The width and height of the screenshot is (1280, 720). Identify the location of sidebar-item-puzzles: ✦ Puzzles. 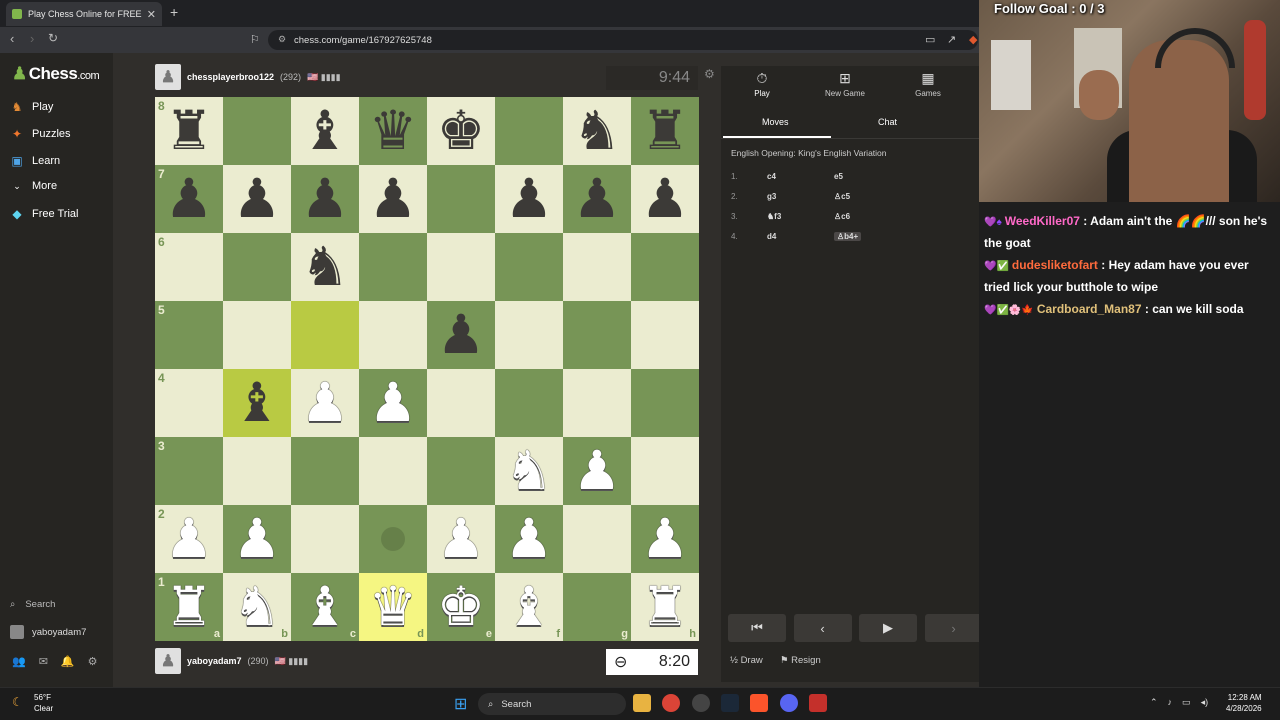
(40, 134).